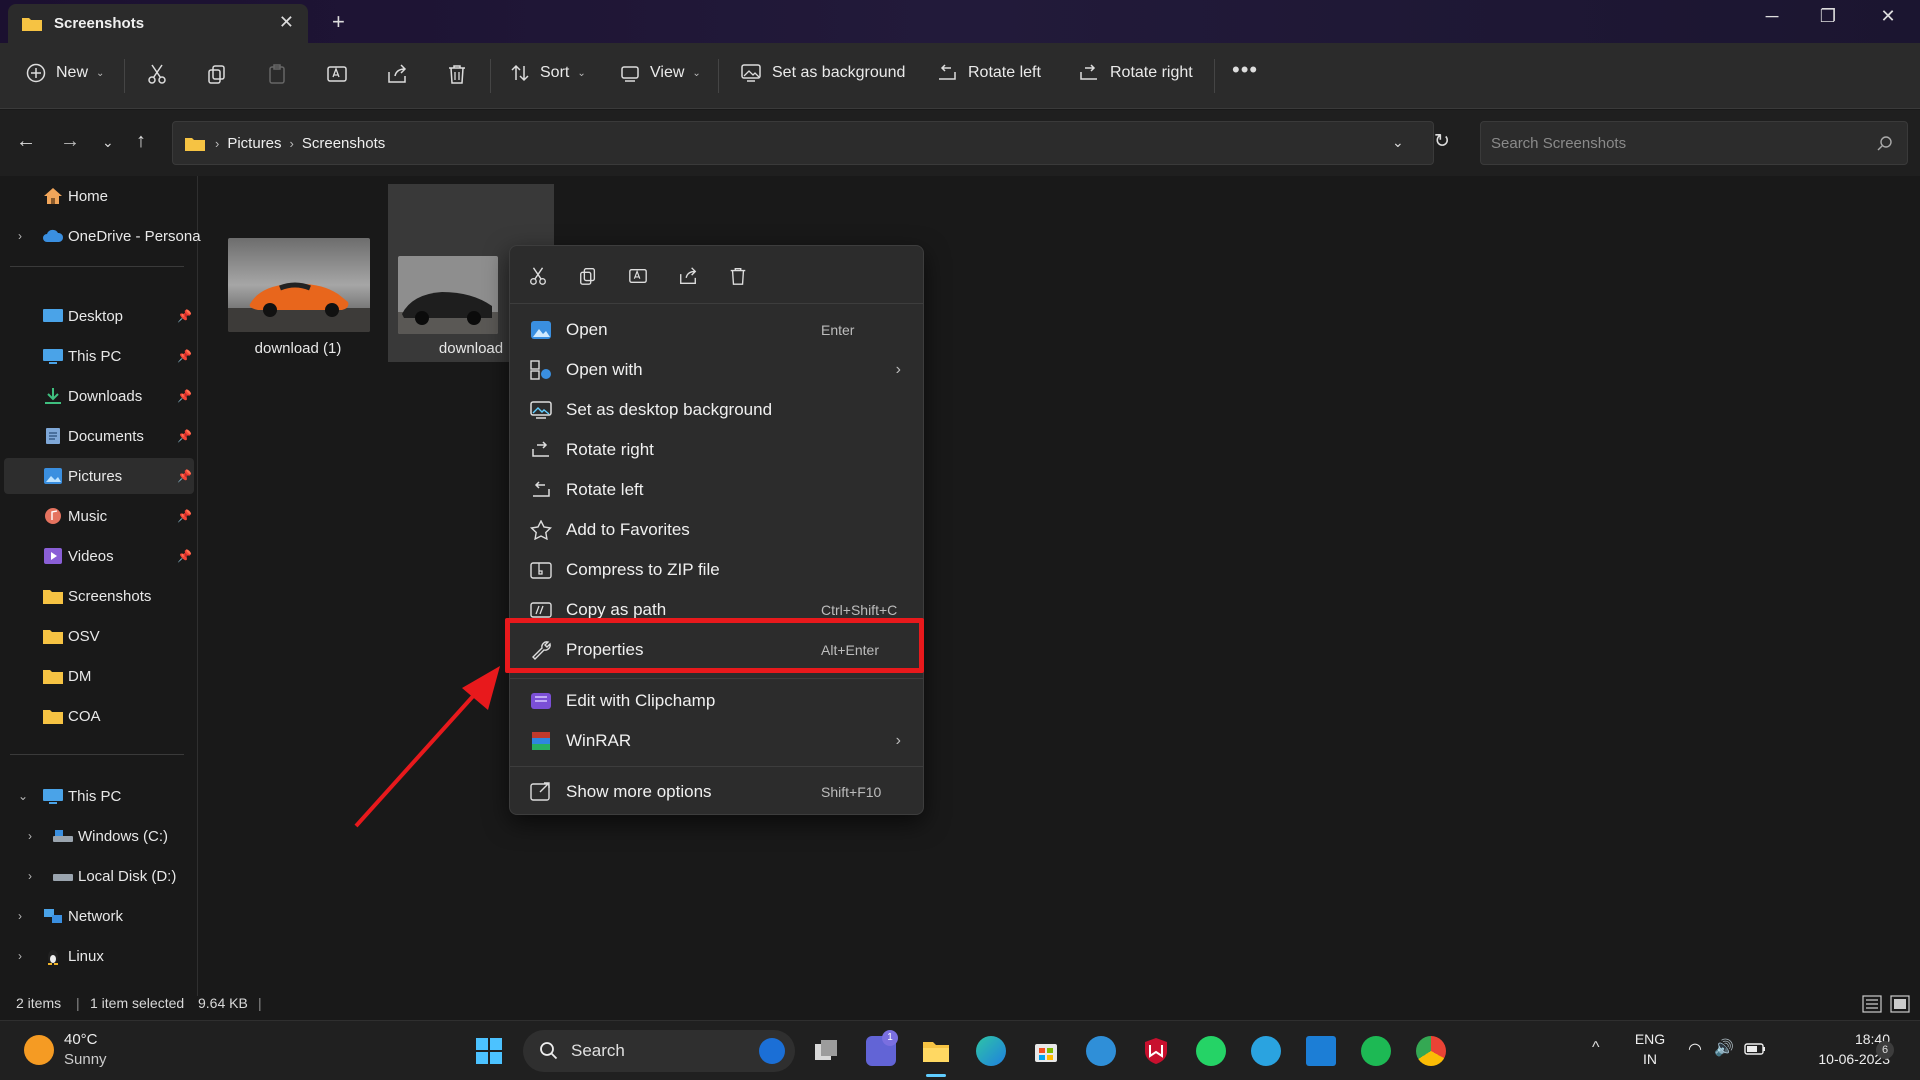 The image size is (1920, 1080). Describe the element at coordinates (99, 956) in the screenshot. I see `sidebar-item-linux: › Linux` at that location.